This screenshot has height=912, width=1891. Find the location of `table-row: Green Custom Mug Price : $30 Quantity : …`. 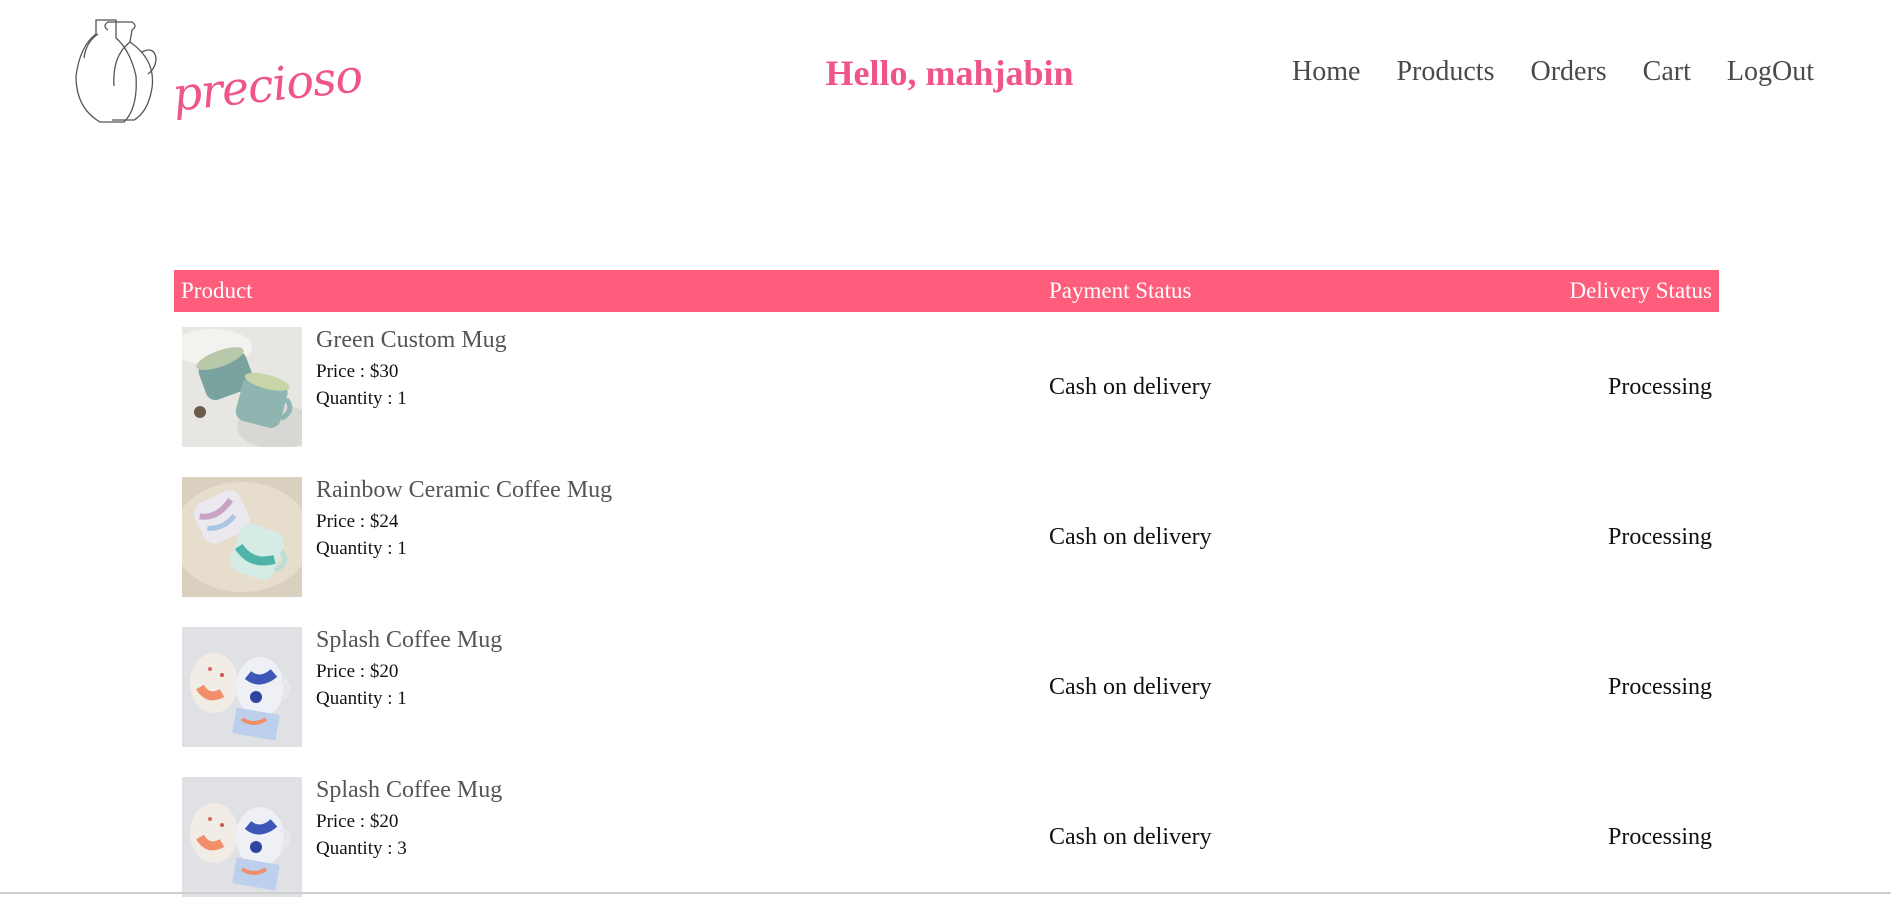

table-row: Green Custom Mug Price : $30 Quantity : … is located at coordinates (946, 387).